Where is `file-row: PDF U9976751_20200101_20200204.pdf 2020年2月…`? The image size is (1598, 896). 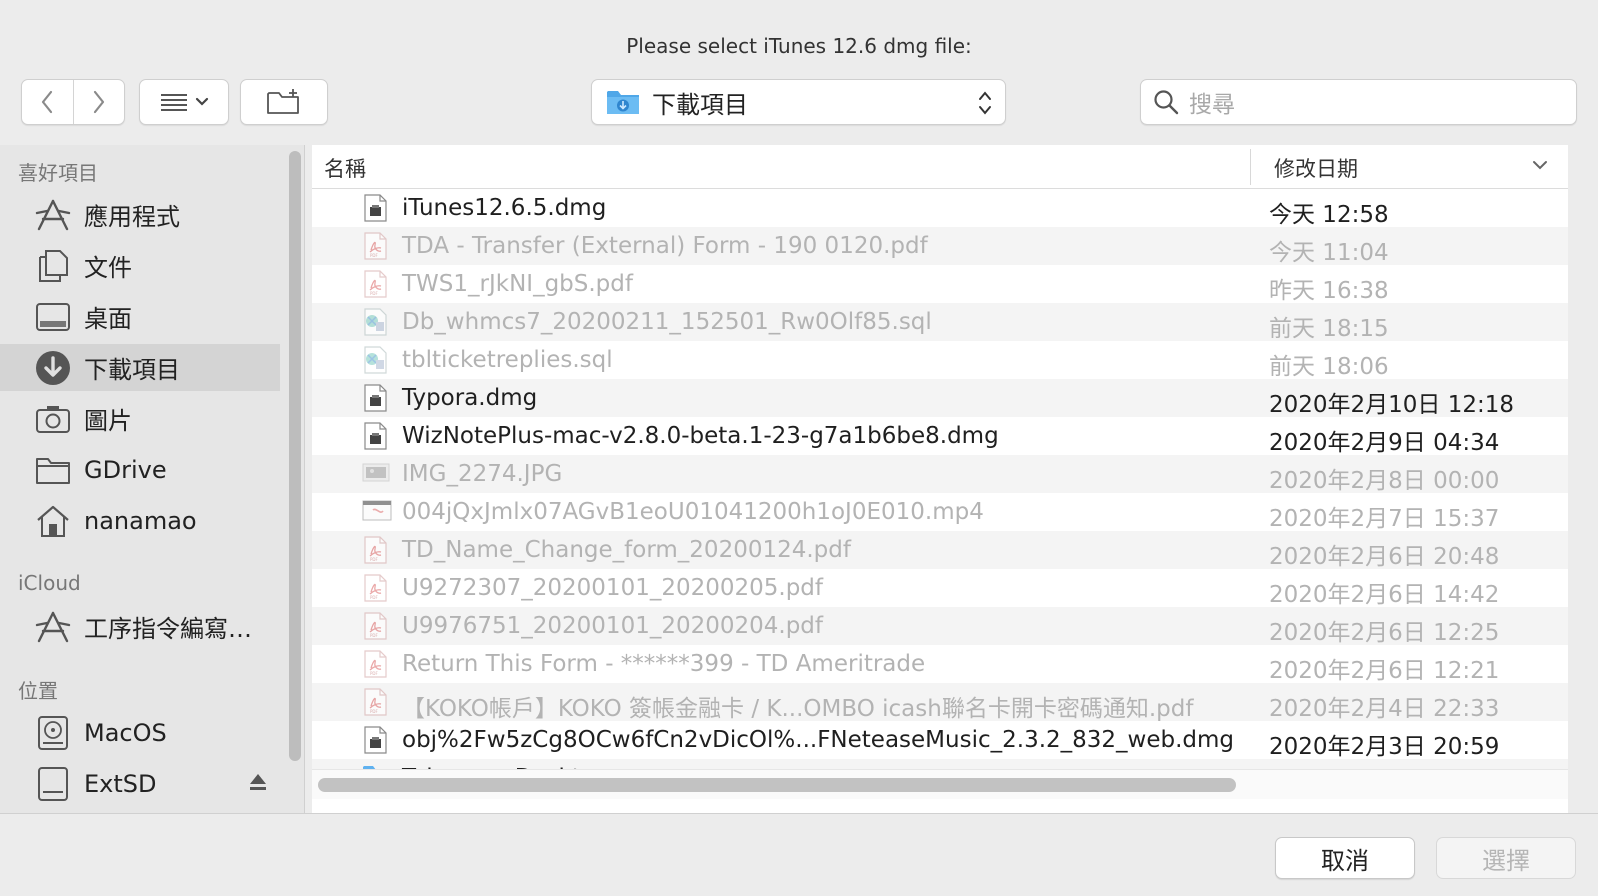
file-row: PDF U9976751_20200101_20200204.pdf 2020年2月… is located at coordinates (940, 626).